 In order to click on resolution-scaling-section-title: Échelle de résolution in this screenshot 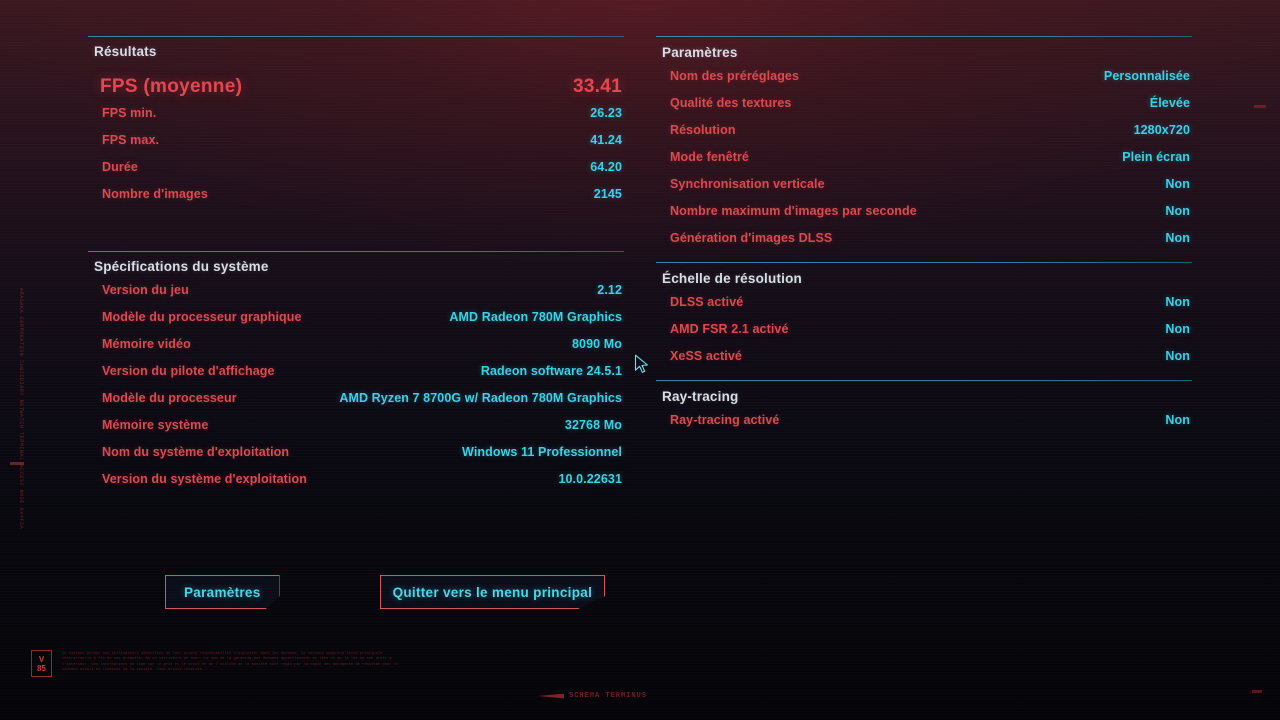, I will do `click(732, 278)`.